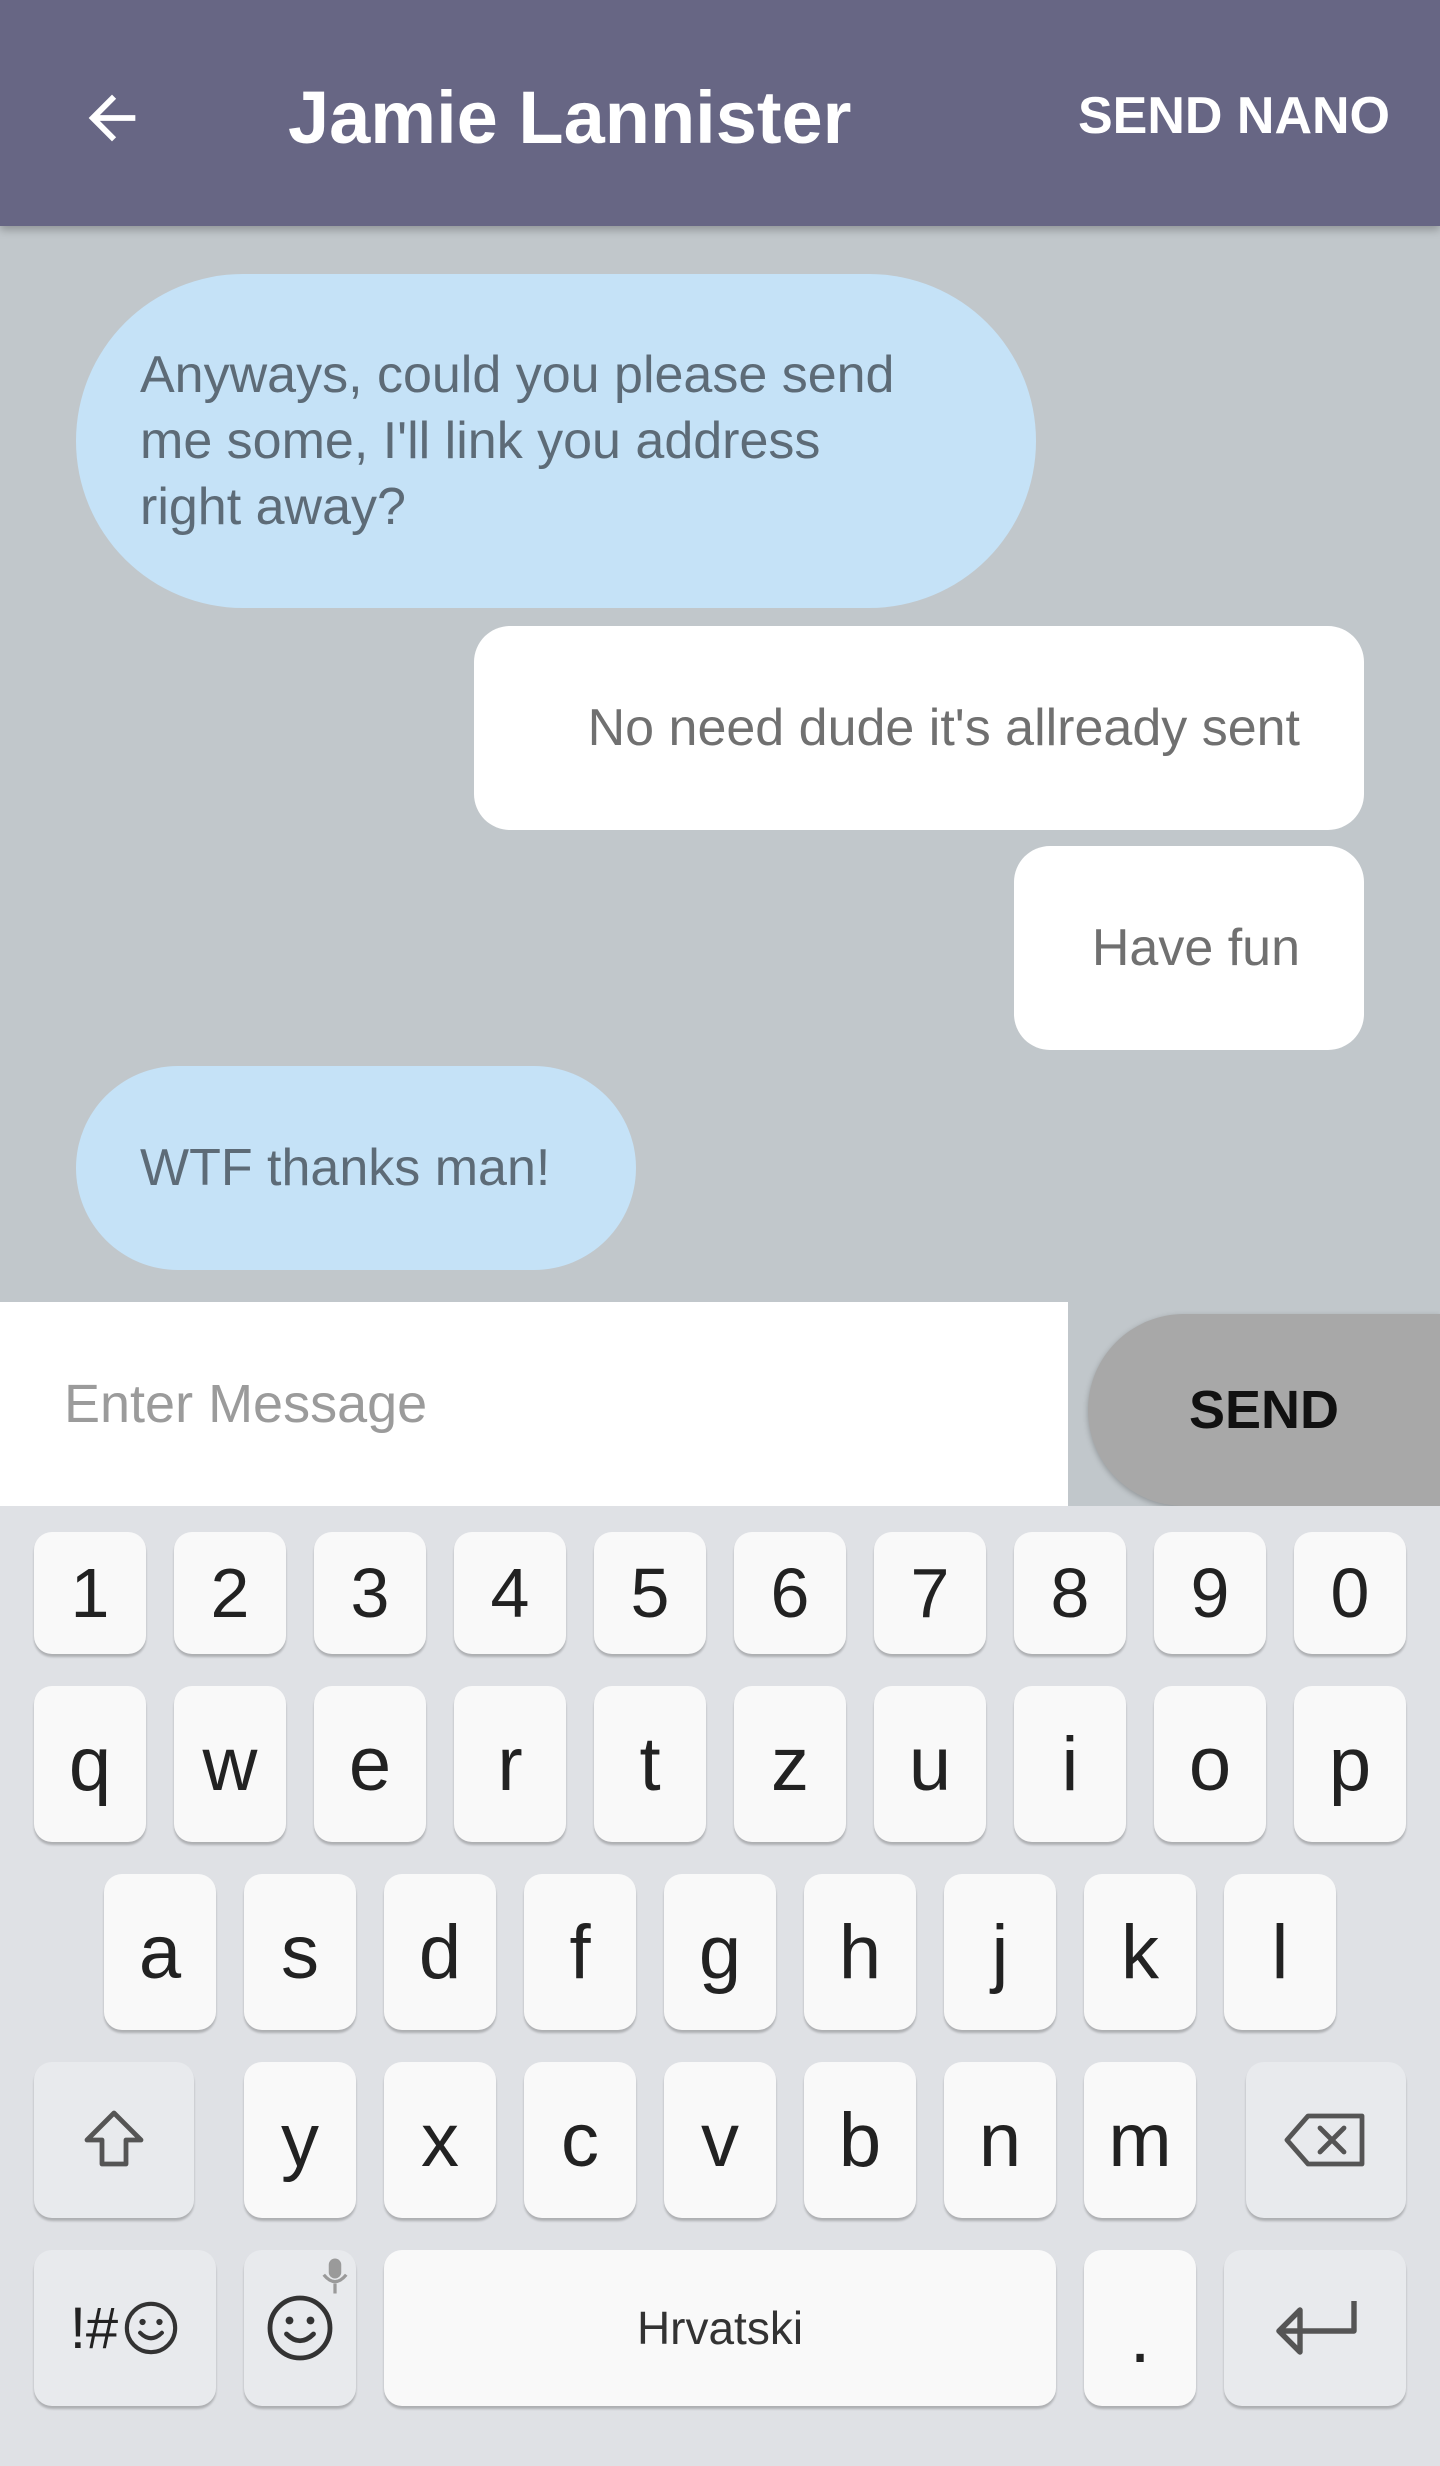  What do you see at coordinates (440, 2140) in the screenshot?
I see `key-x: x` at bounding box center [440, 2140].